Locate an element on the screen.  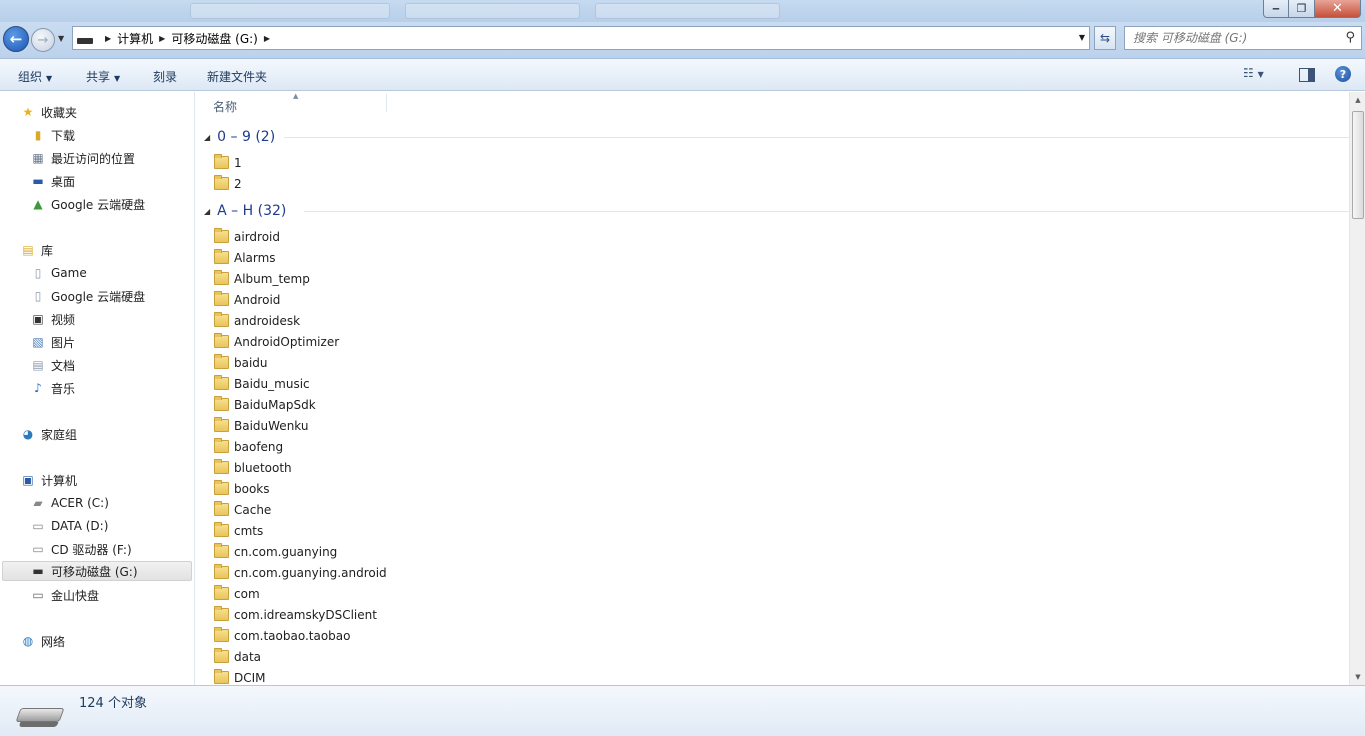
search-input is located at coordinates (1230, 38).